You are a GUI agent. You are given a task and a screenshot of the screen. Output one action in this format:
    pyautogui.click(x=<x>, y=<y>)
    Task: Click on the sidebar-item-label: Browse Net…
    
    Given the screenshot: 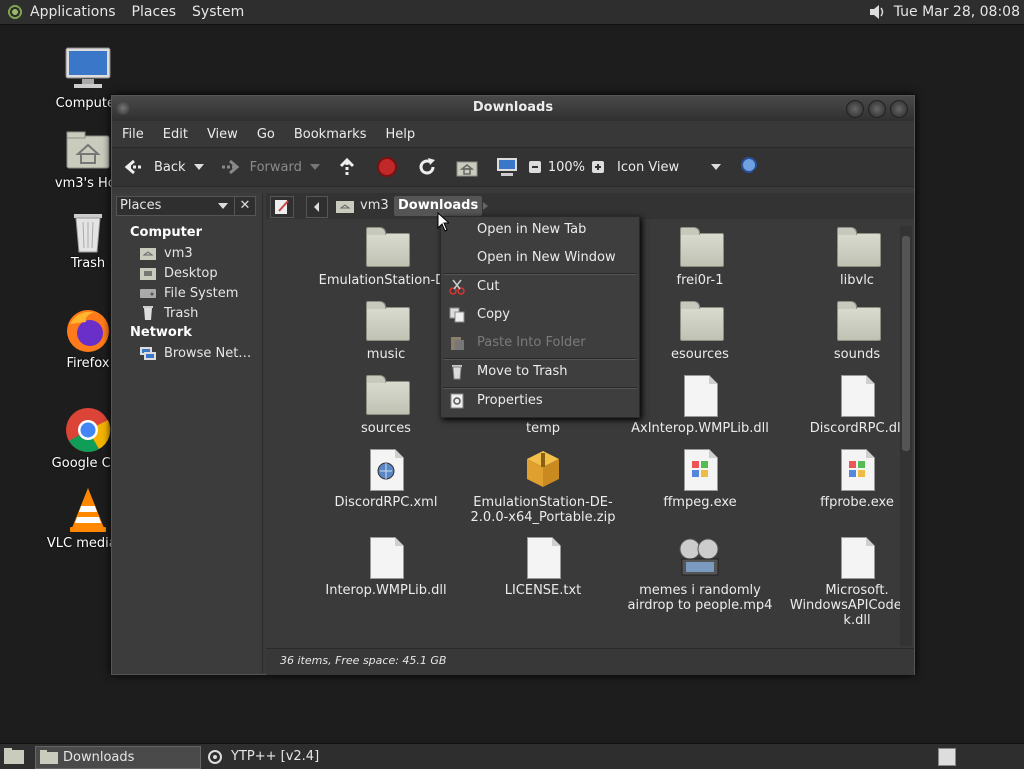 What is the action you would take?
    pyautogui.click(x=208, y=353)
    